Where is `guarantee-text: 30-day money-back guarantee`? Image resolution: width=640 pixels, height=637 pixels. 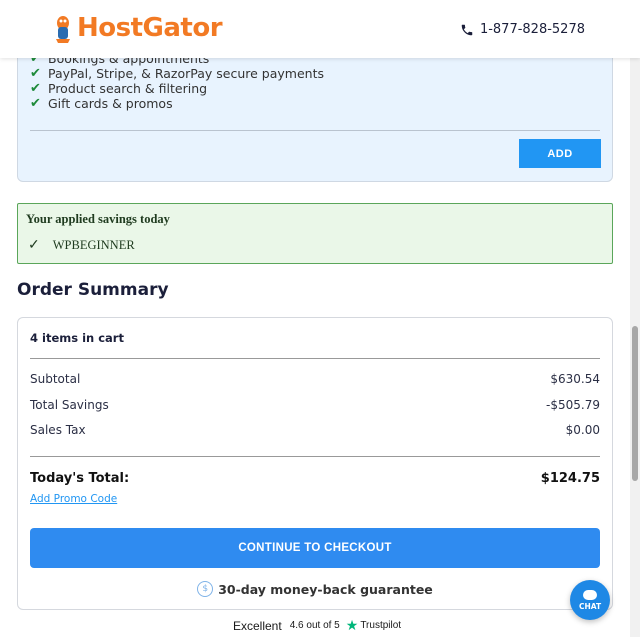 guarantee-text: 30-day money-back guarantee is located at coordinates (325, 589).